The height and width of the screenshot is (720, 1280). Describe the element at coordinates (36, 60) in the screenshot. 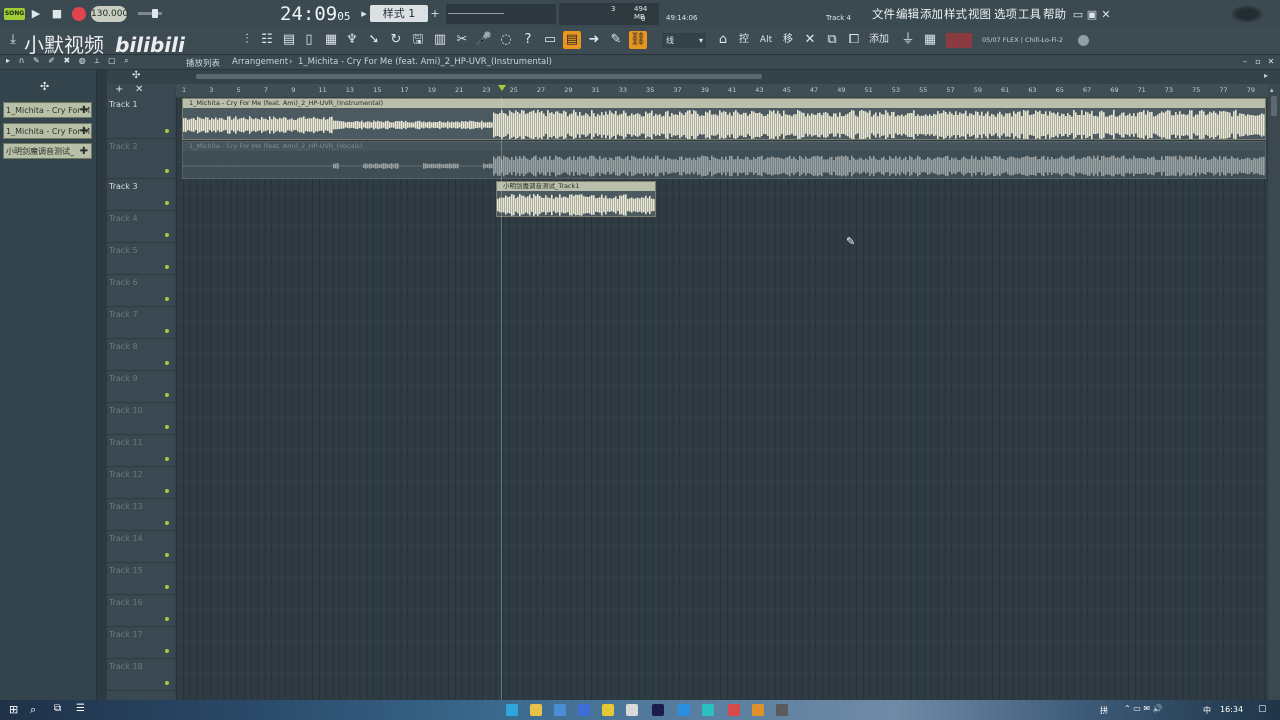

I see `pencil-tool-icon: ✎` at that location.